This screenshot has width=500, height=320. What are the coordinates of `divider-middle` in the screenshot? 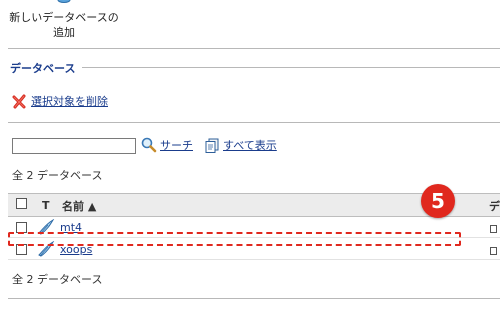 It's located at (254, 122).